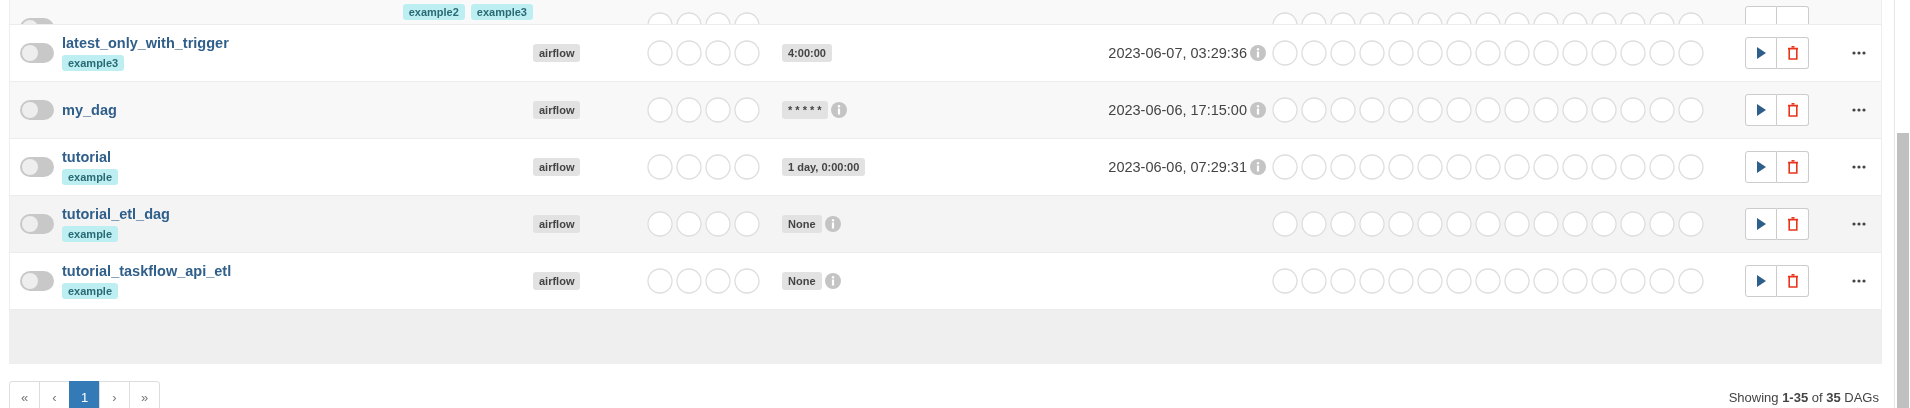 Image resolution: width=1910 pixels, height=408 pixels. Describe the element at coordinates (147, 271) in the screenshot. I see `dag-link: tutorial_taskflow_api_etl` at that location.